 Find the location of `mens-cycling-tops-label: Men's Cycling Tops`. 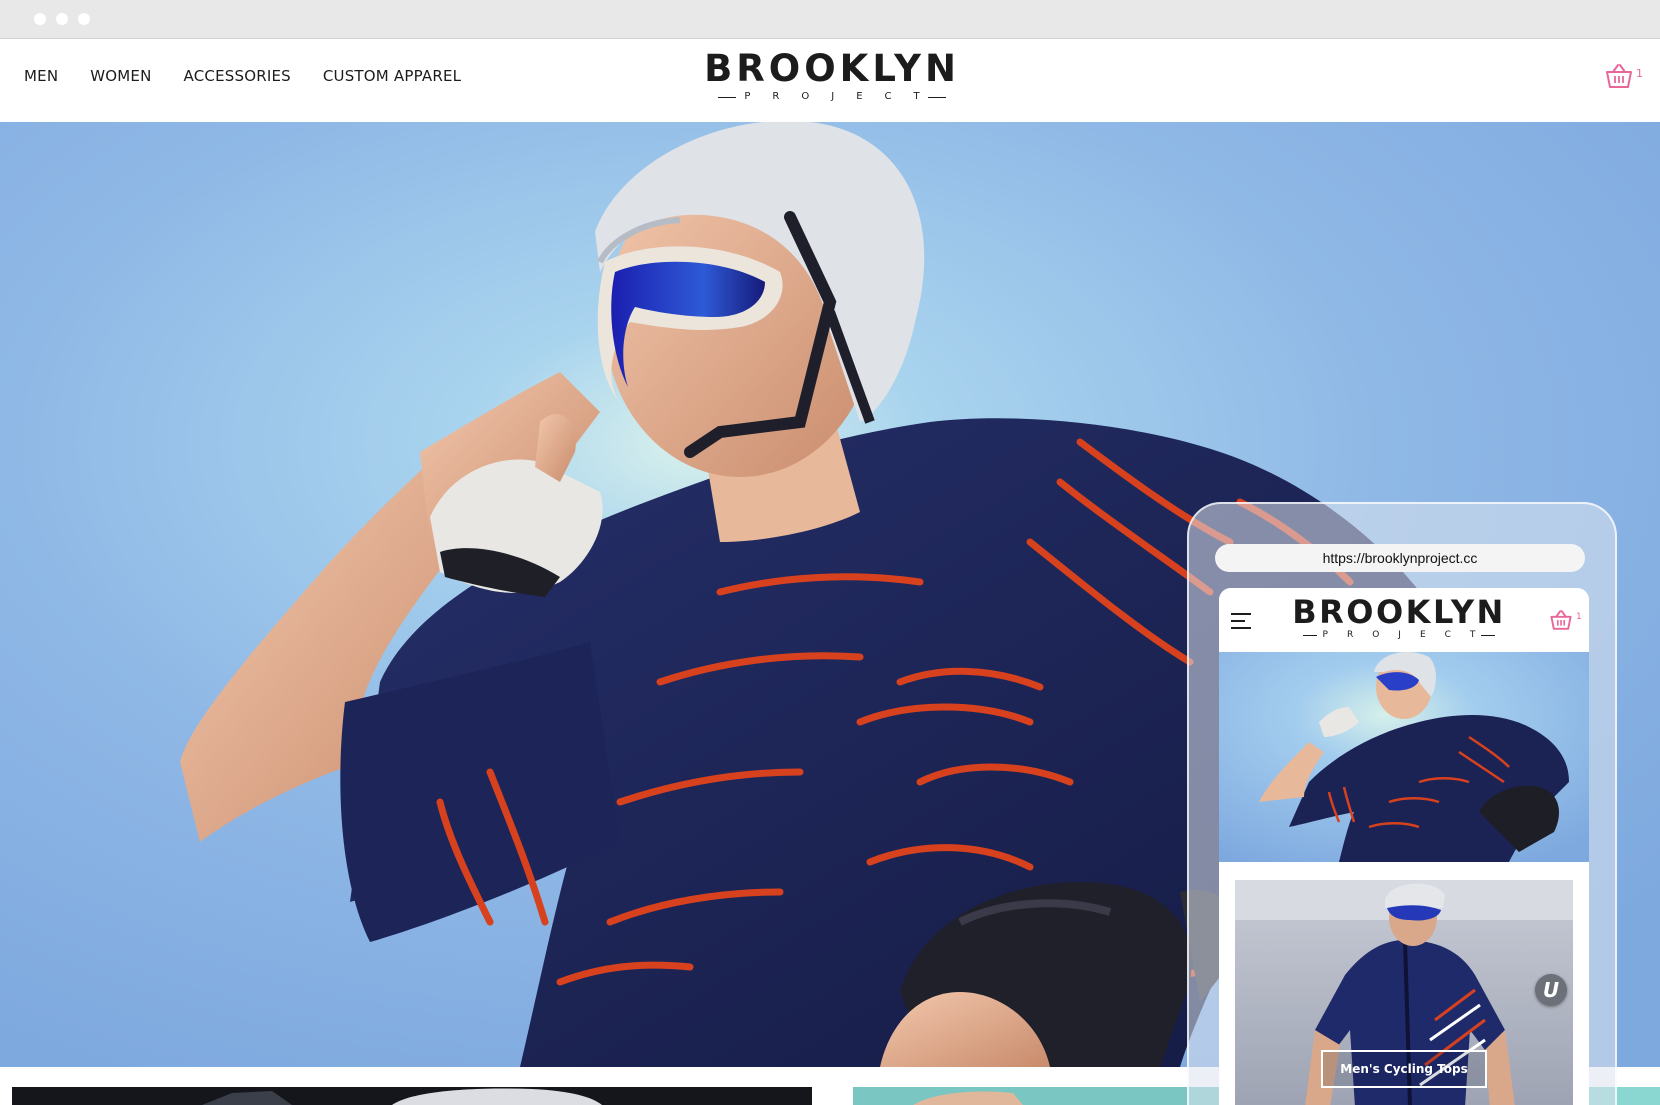

mens-cycling-tops-label: Men's Cycling Tops is located at coordinates (1404, 1069).